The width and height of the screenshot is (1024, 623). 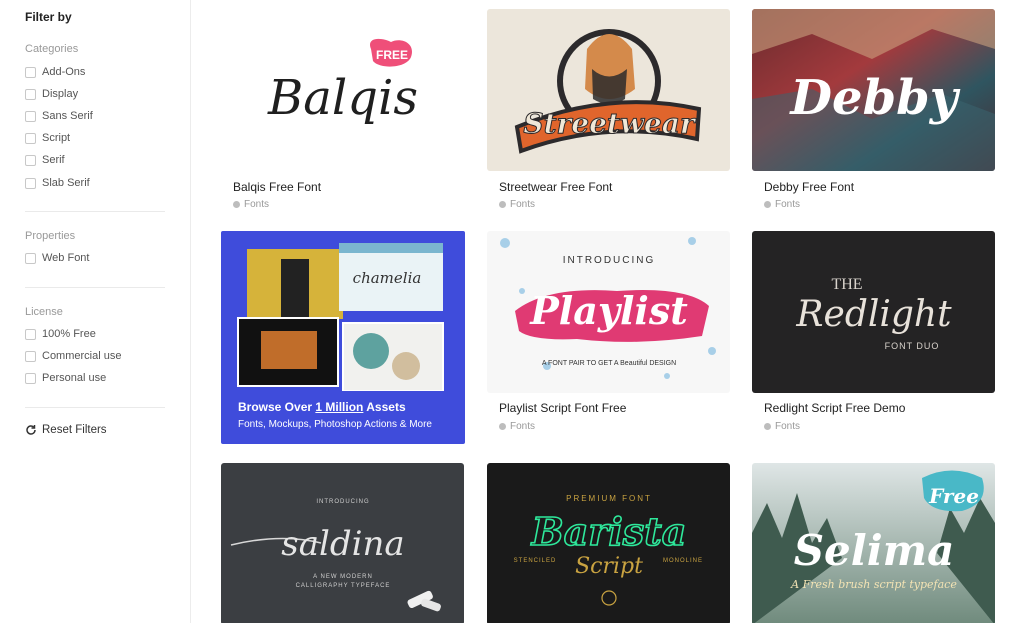 I want to click on card-thumbnail: FREE Balqis, so click(x=342, y=90).